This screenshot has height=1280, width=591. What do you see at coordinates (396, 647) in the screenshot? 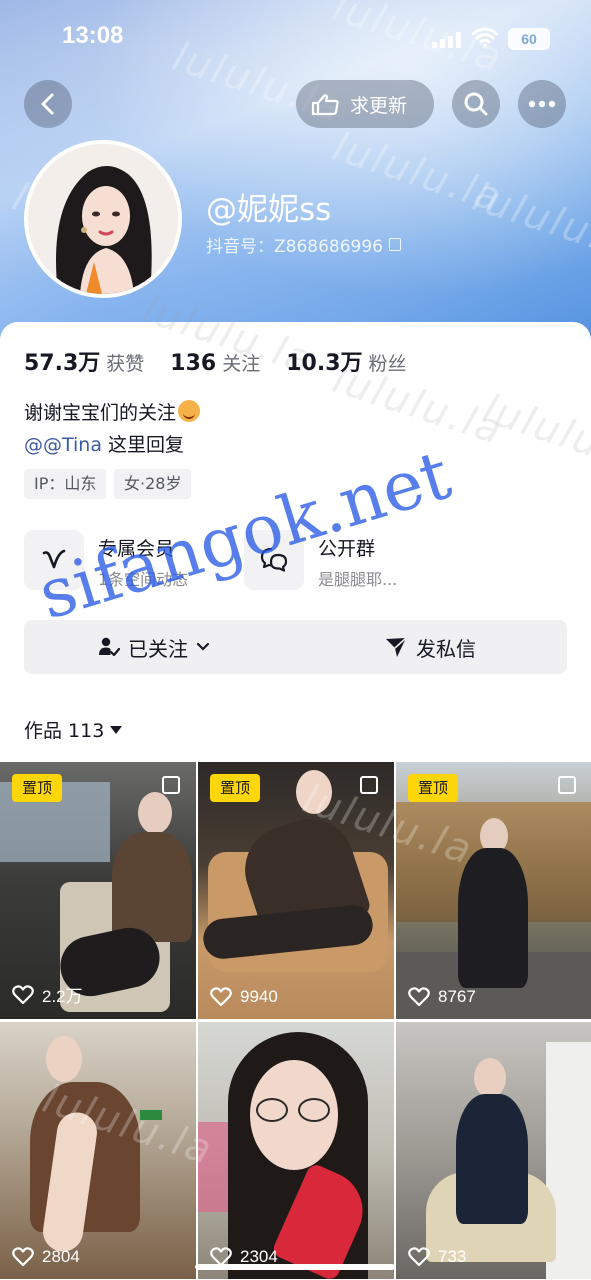
I see `send-plane-icon` at bounding box center [396, 647].